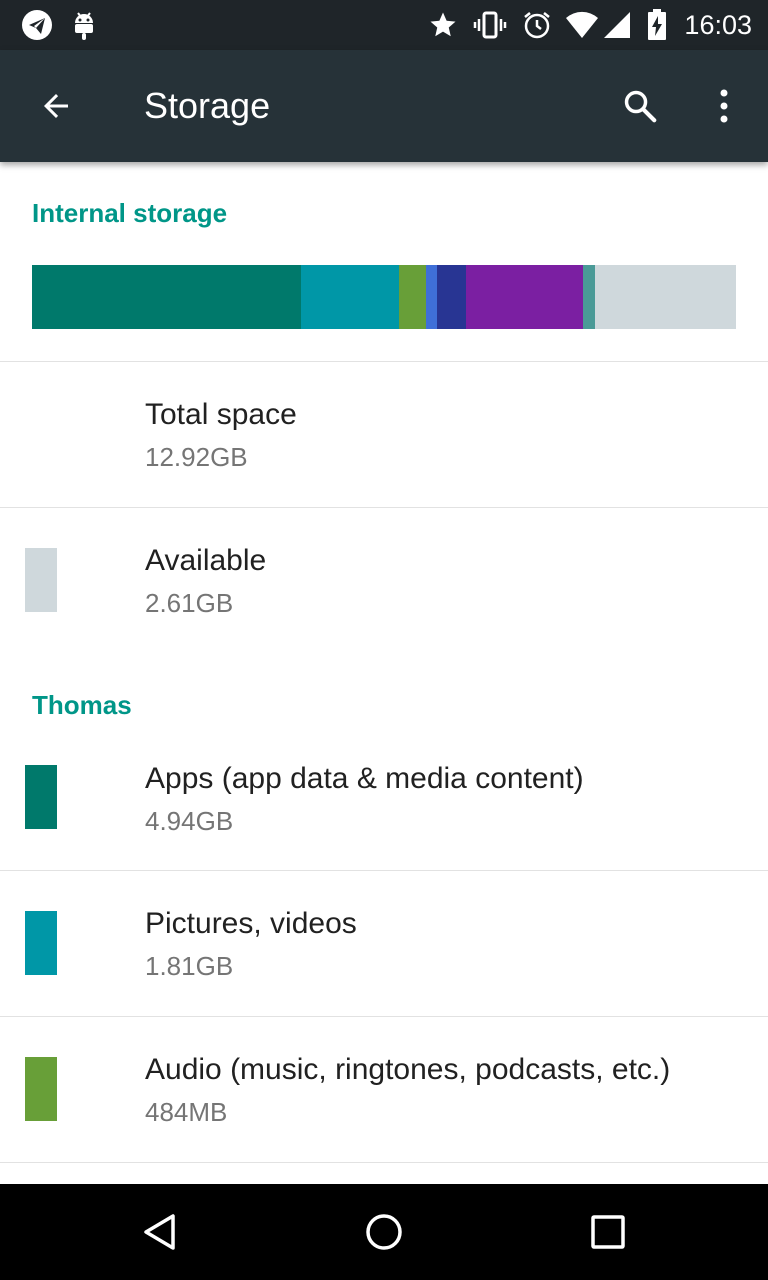 The width and height of the screenshot is (768, 1280). I want to click on wifi-icon, so click(582, 25).